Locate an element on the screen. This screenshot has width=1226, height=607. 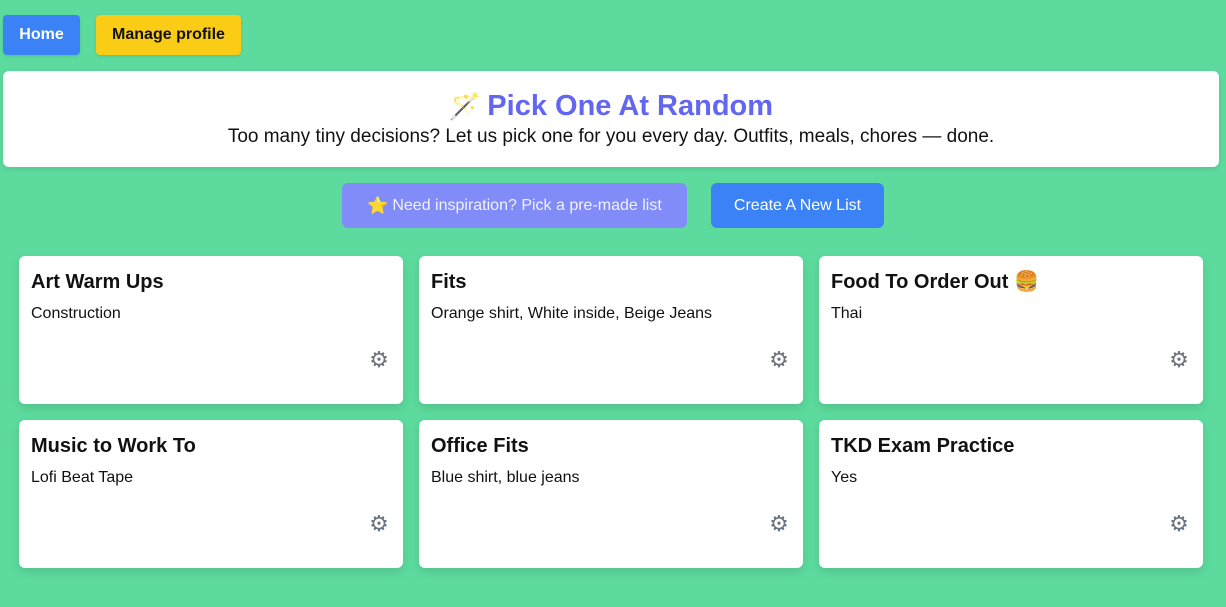
page-title-row: 🪄 Pick One At Random is located at coordinates (611, 106).